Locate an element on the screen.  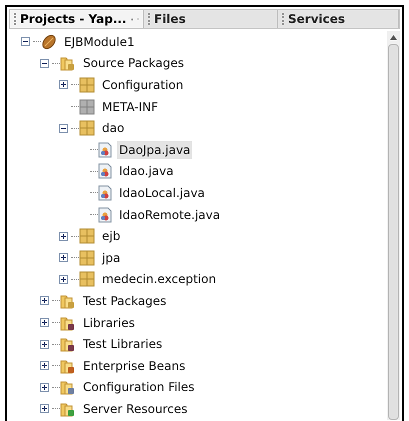
tree-item: Server Resources is located at coordinates (135, 409).